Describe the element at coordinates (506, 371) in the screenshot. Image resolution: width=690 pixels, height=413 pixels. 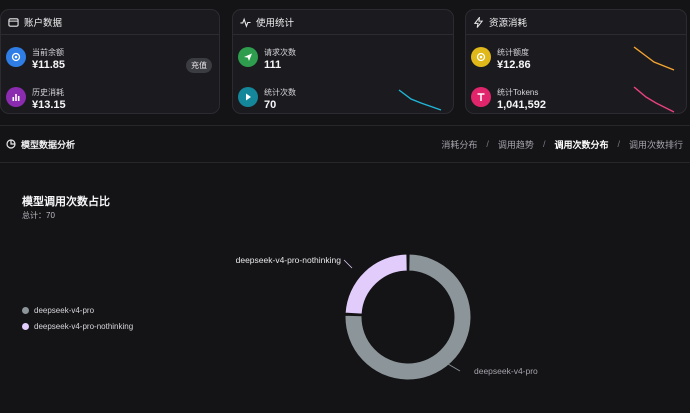
I see `slice-label: deepseek-v4-pro` at that location.